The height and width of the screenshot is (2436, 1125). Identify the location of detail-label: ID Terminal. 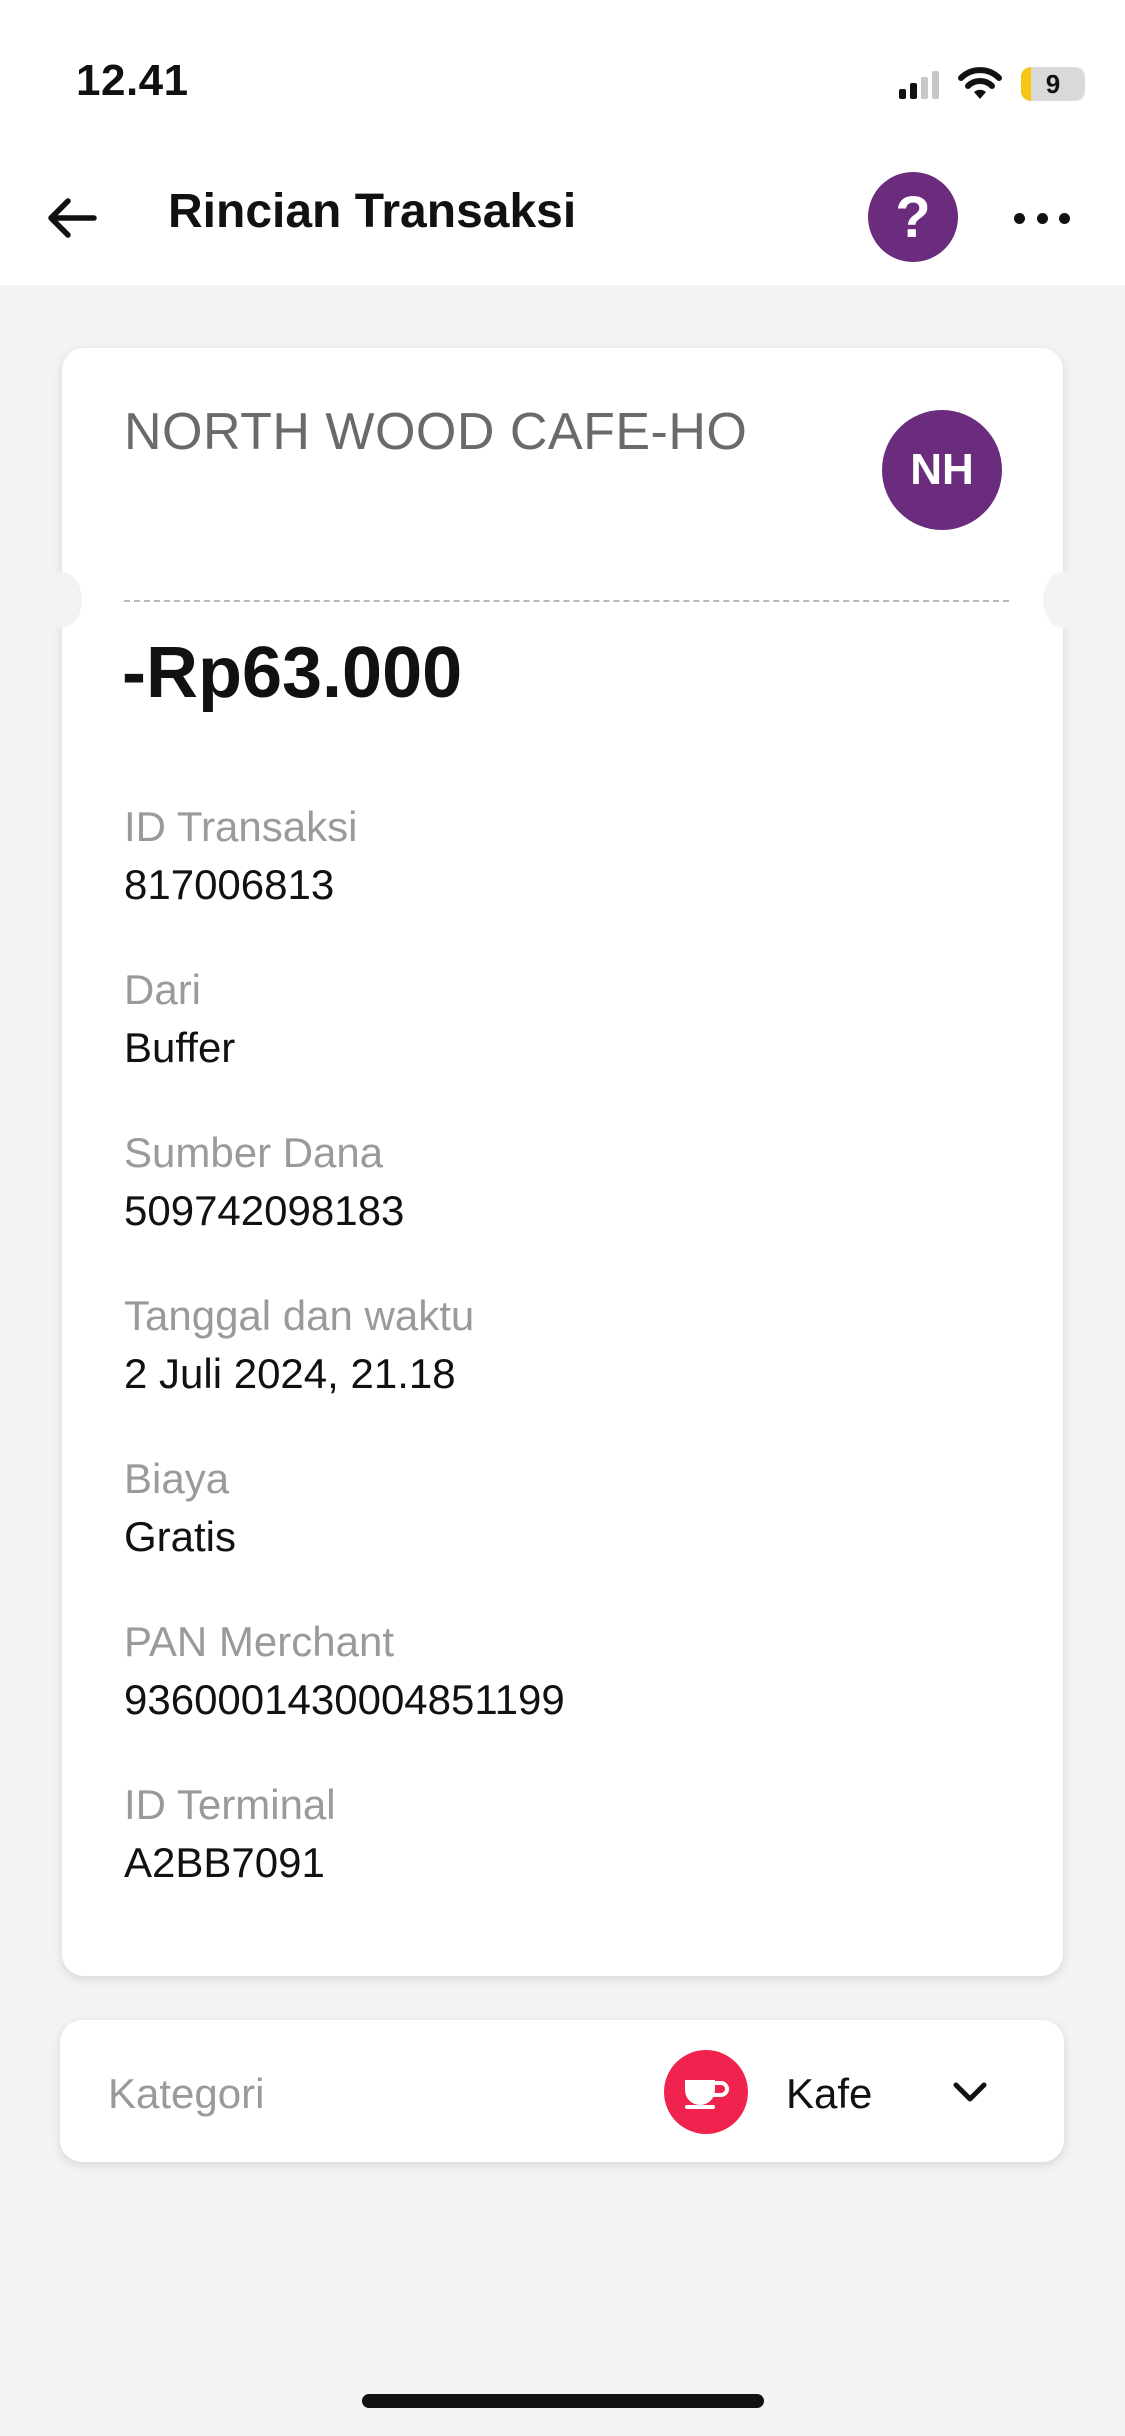
(230, 1804).